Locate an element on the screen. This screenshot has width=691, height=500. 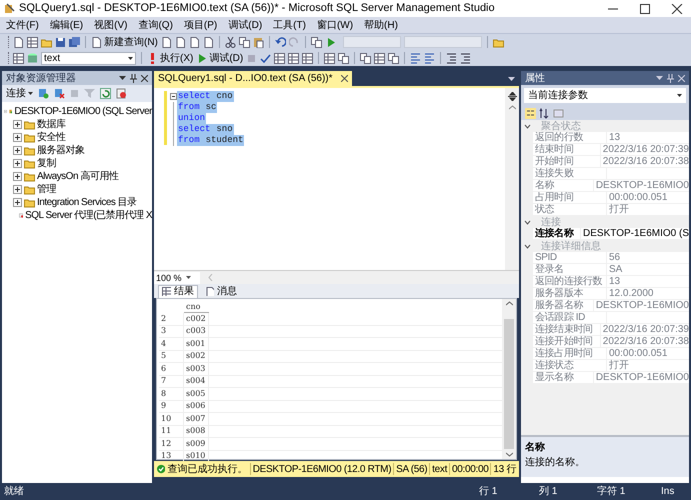
menu-item: 文件(F) is located at coordinates (22, 25).